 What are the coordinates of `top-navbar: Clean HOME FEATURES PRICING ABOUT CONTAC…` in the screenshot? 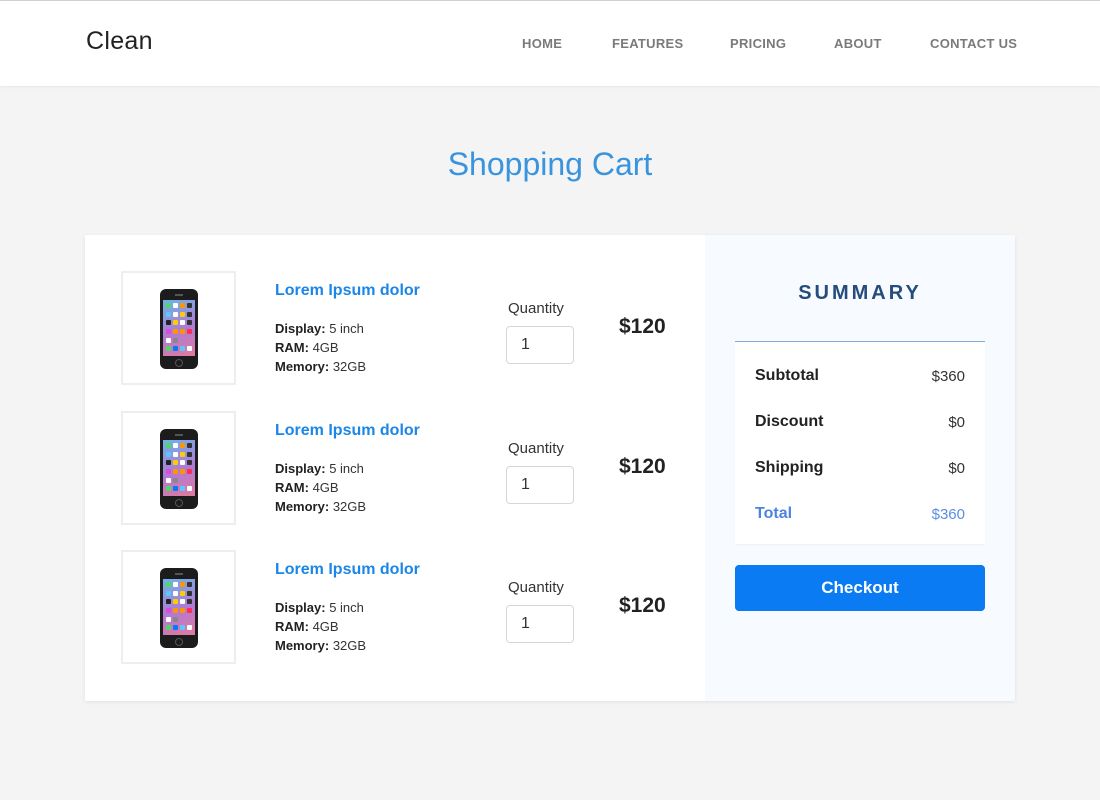 It's located at (550, 43).